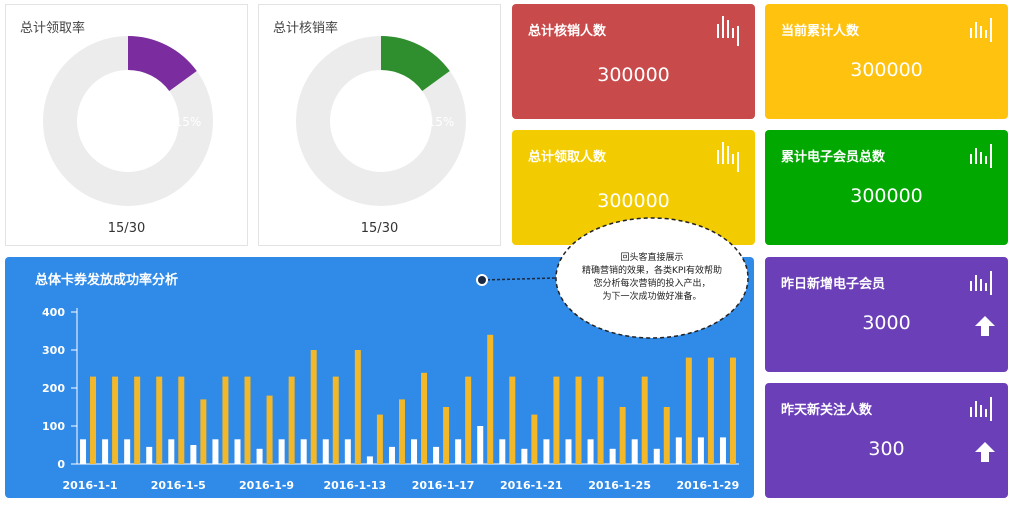 This screenshot has width=1014, height=505. I want to click on cumulative-count-value: 300000, so click(886, 70).